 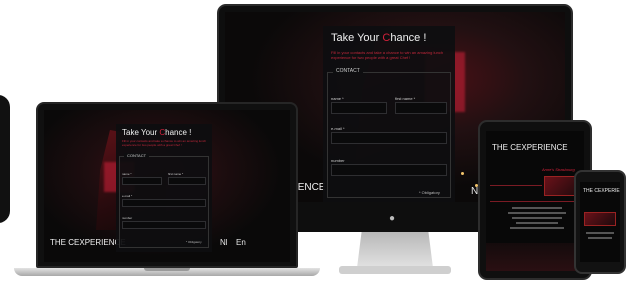 I want to click on imac-stand, so click(x=395, y=250).